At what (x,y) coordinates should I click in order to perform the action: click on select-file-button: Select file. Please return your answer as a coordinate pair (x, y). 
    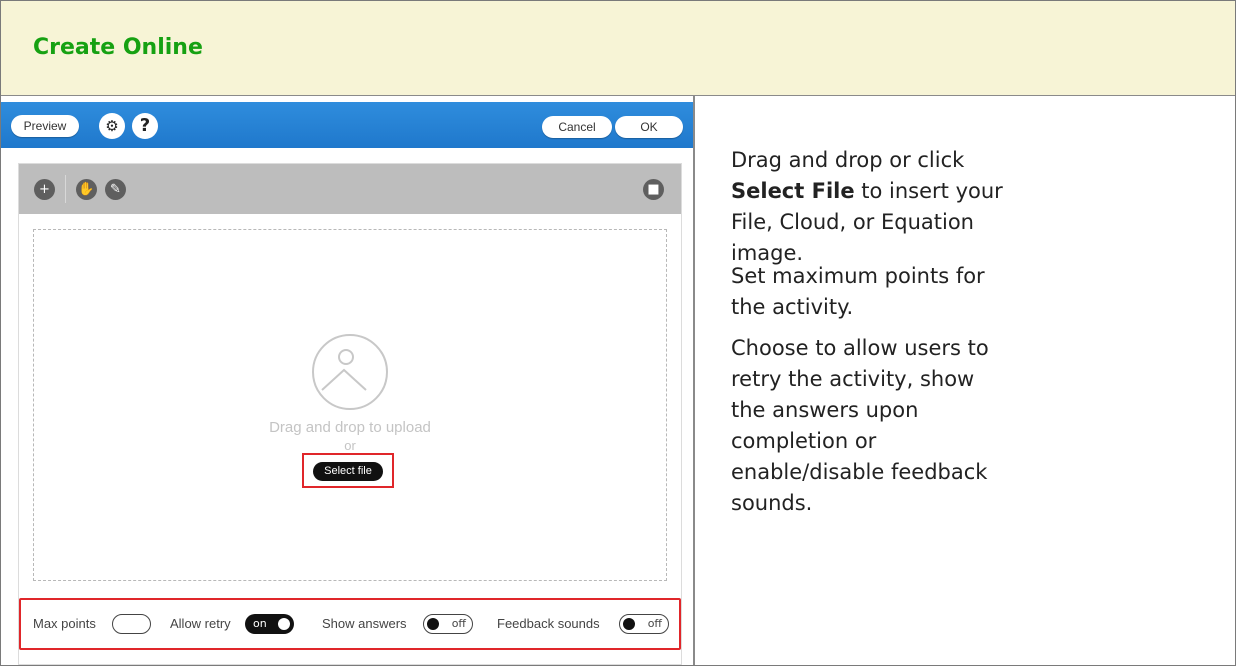
    Looking at the image, I should click on (348, 471).